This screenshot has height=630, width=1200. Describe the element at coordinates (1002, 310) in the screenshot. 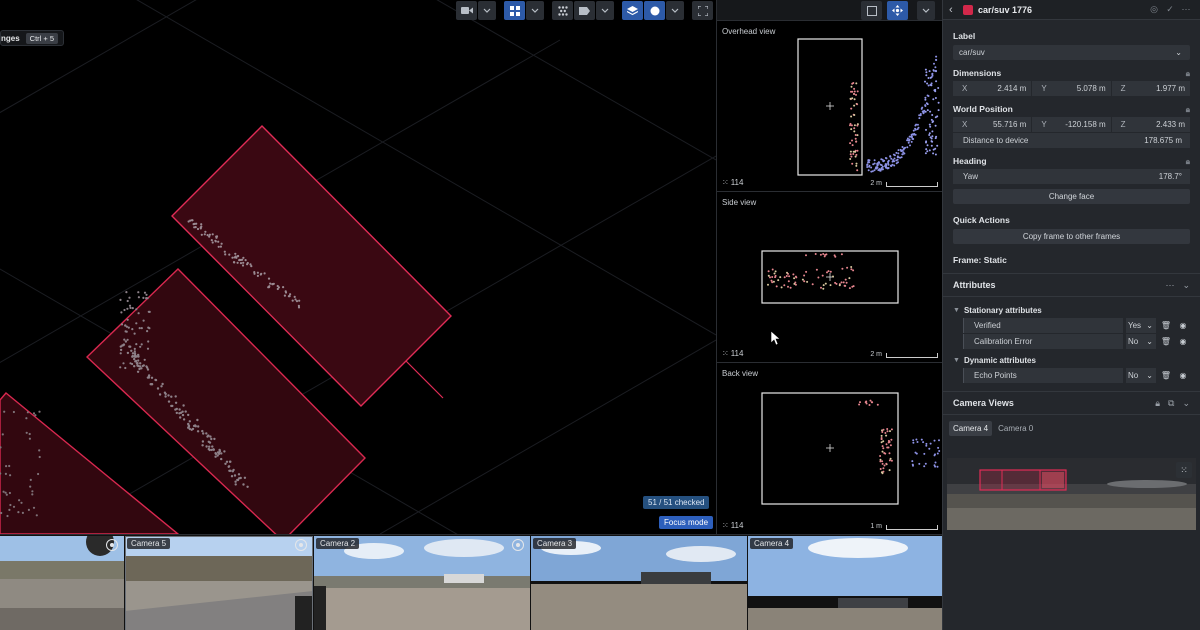

I see `stationary-attributes-title: Stationary attributes` at that location.